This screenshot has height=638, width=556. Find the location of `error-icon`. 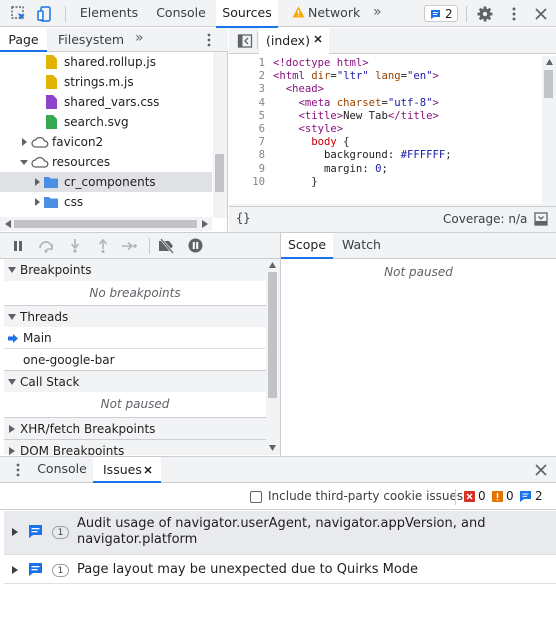

error-icon is located at coordinates (469, 496).